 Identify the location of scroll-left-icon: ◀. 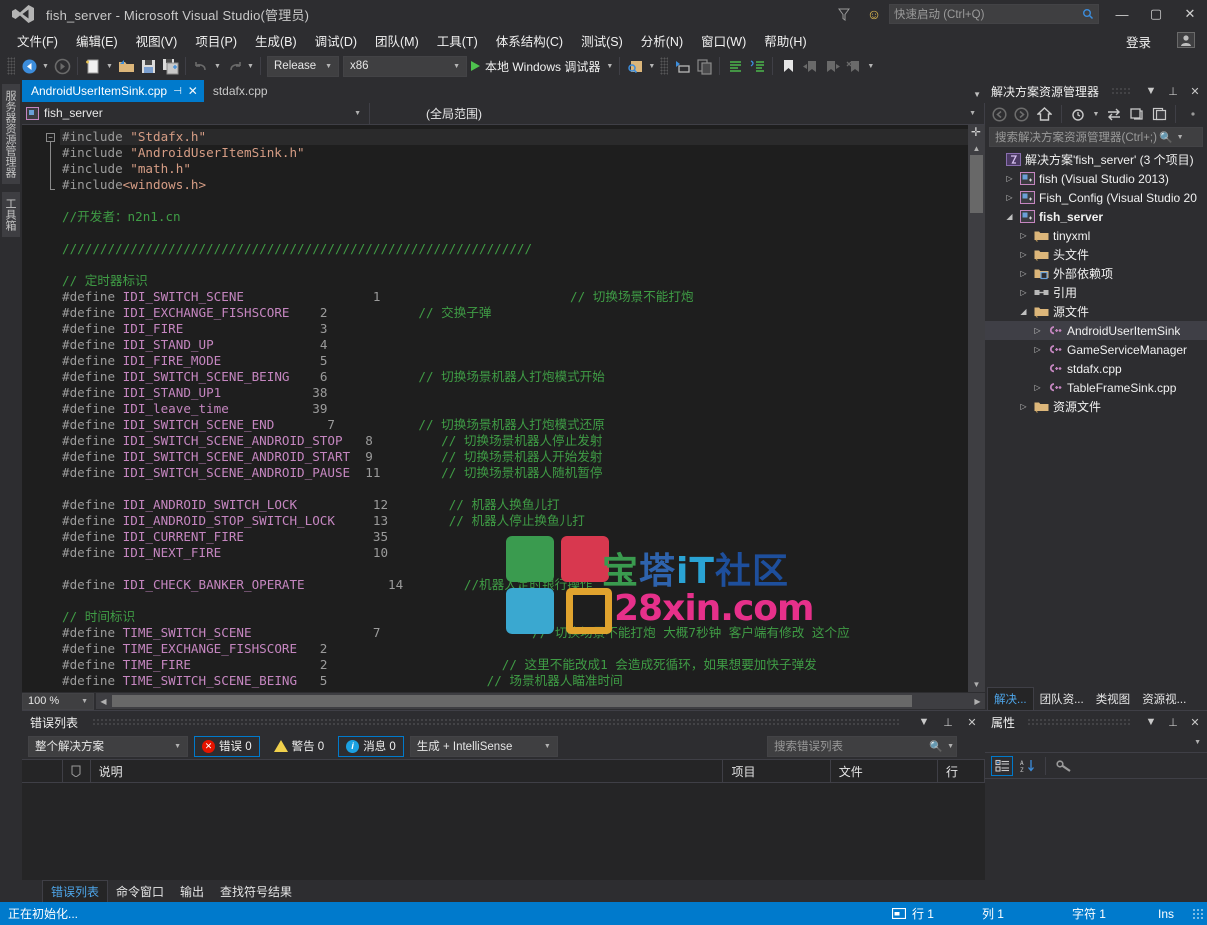
(103, 701).